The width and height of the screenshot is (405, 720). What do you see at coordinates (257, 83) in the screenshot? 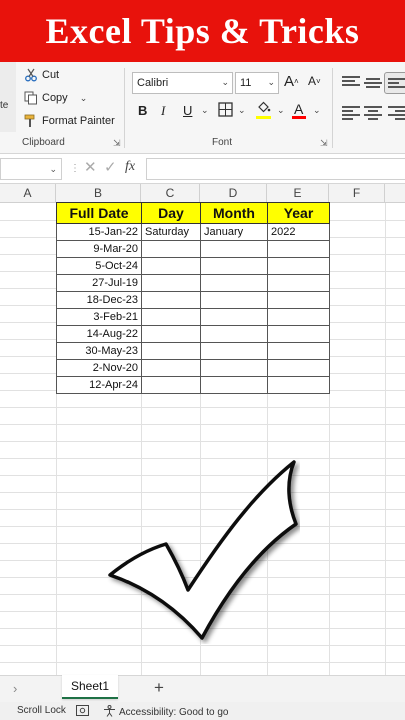
I see `font-size-select: 11 ⌄` at bounding box center [257, 83].